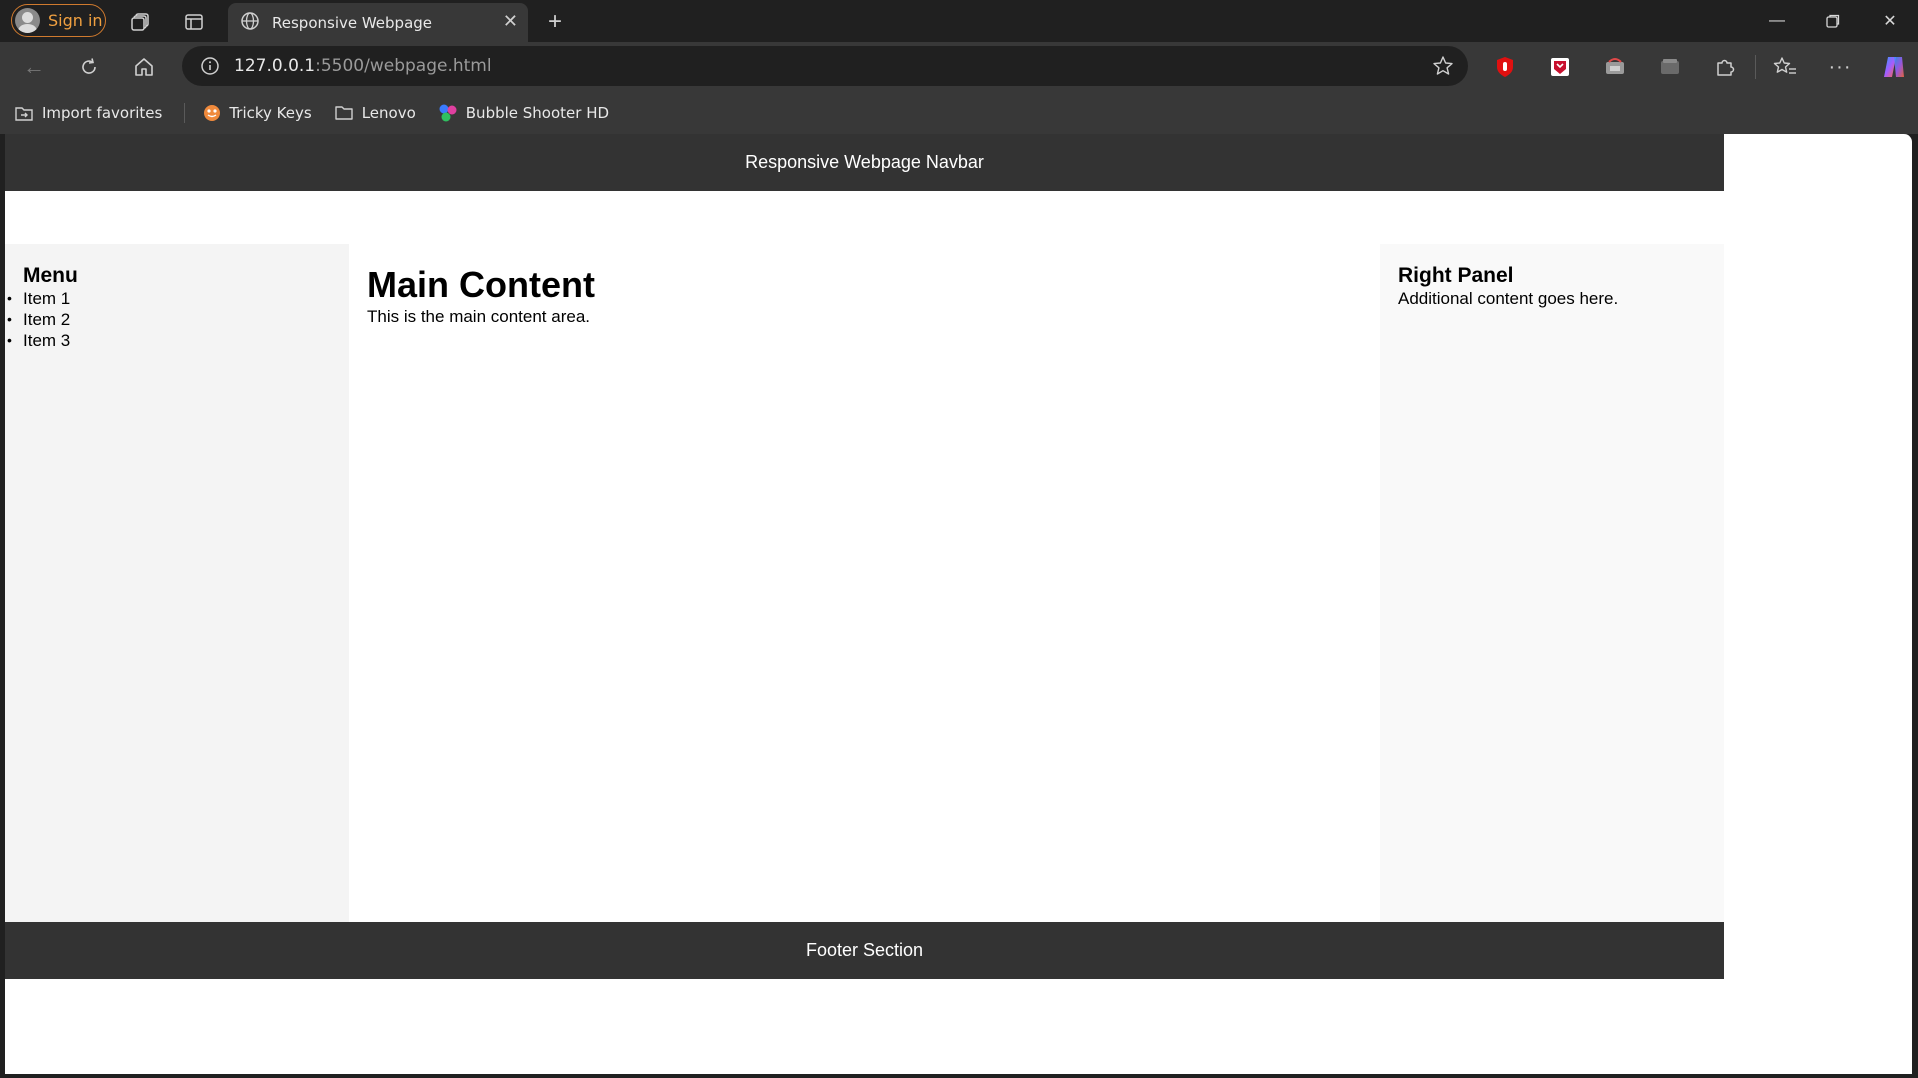  Describe the element at coordinates (448, 113) in the screenshot. I see `bubble-icon` at that location.